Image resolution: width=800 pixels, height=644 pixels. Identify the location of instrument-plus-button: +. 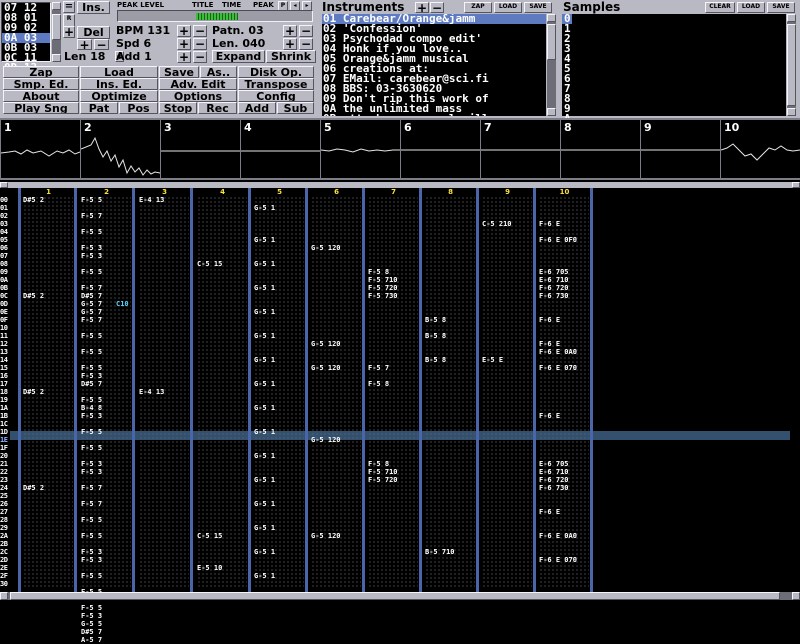
(422, 7).